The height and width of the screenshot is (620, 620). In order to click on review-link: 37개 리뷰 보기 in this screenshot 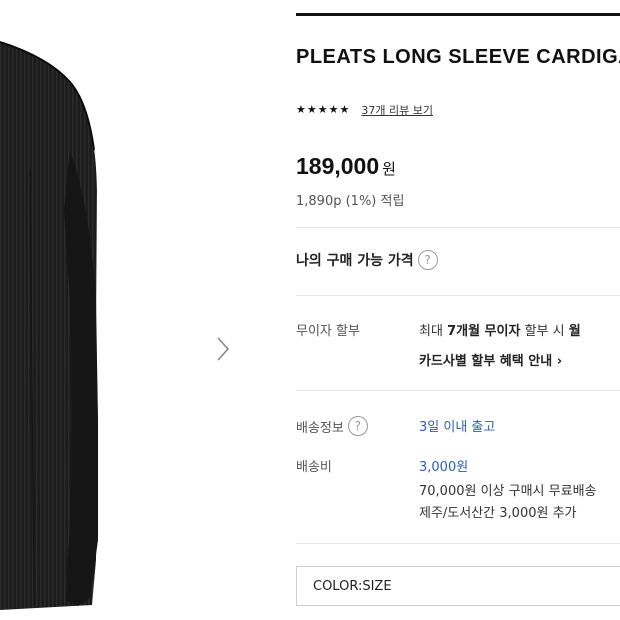, I will do `click(397, 110)`.